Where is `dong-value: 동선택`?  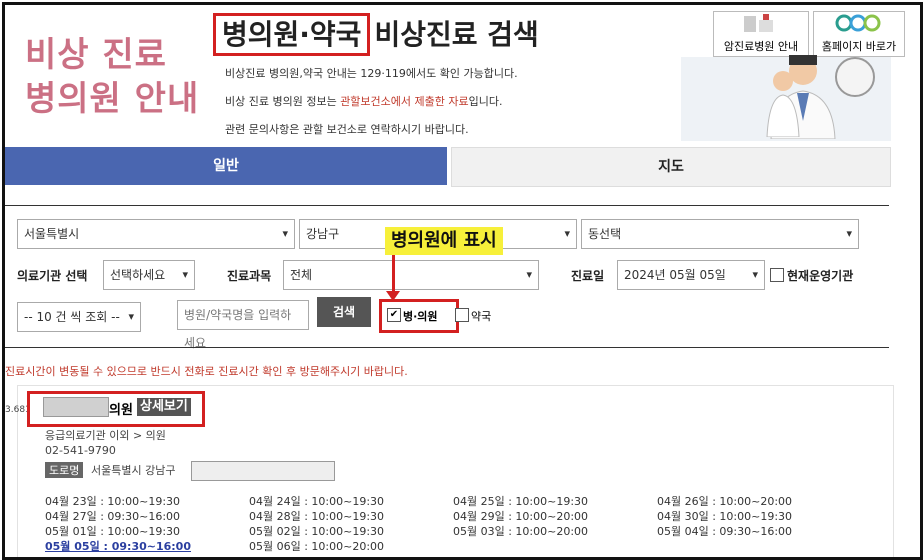
dong-value: 동선택 is located at coordinates (605, 234).